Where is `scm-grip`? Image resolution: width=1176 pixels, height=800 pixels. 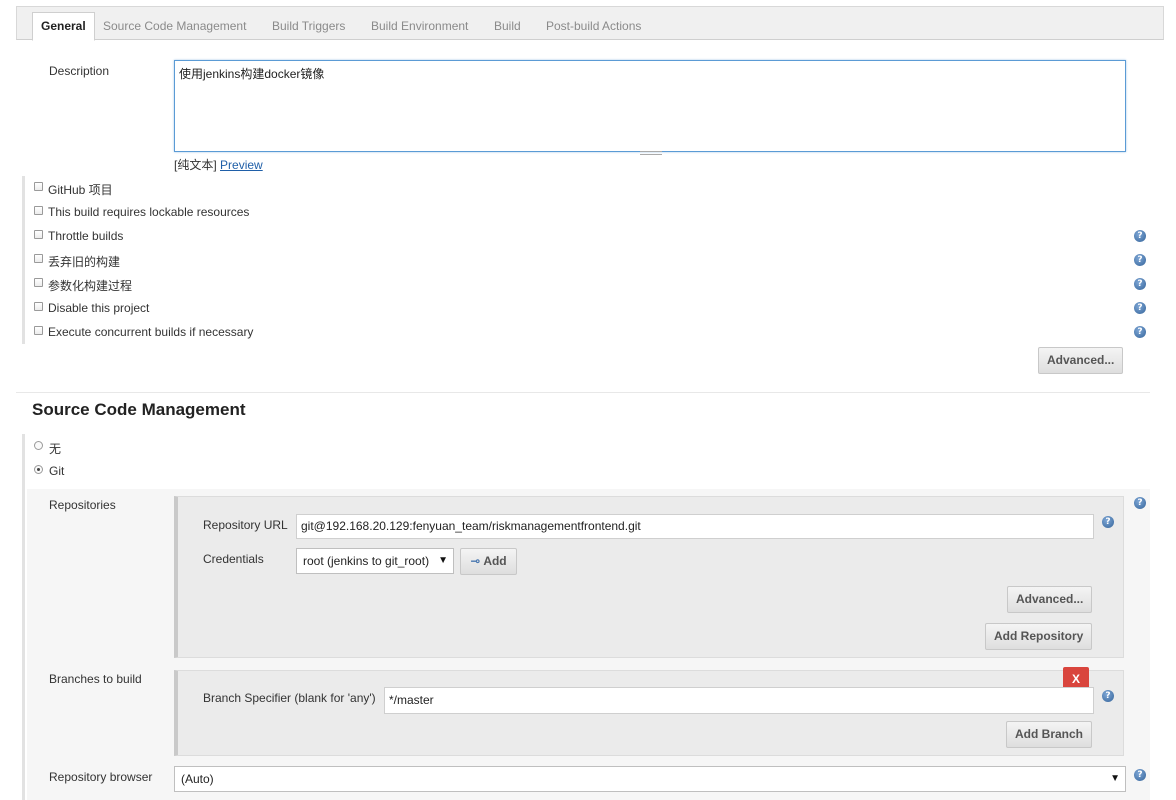
scm-grip is located at coordinates (23, 617).